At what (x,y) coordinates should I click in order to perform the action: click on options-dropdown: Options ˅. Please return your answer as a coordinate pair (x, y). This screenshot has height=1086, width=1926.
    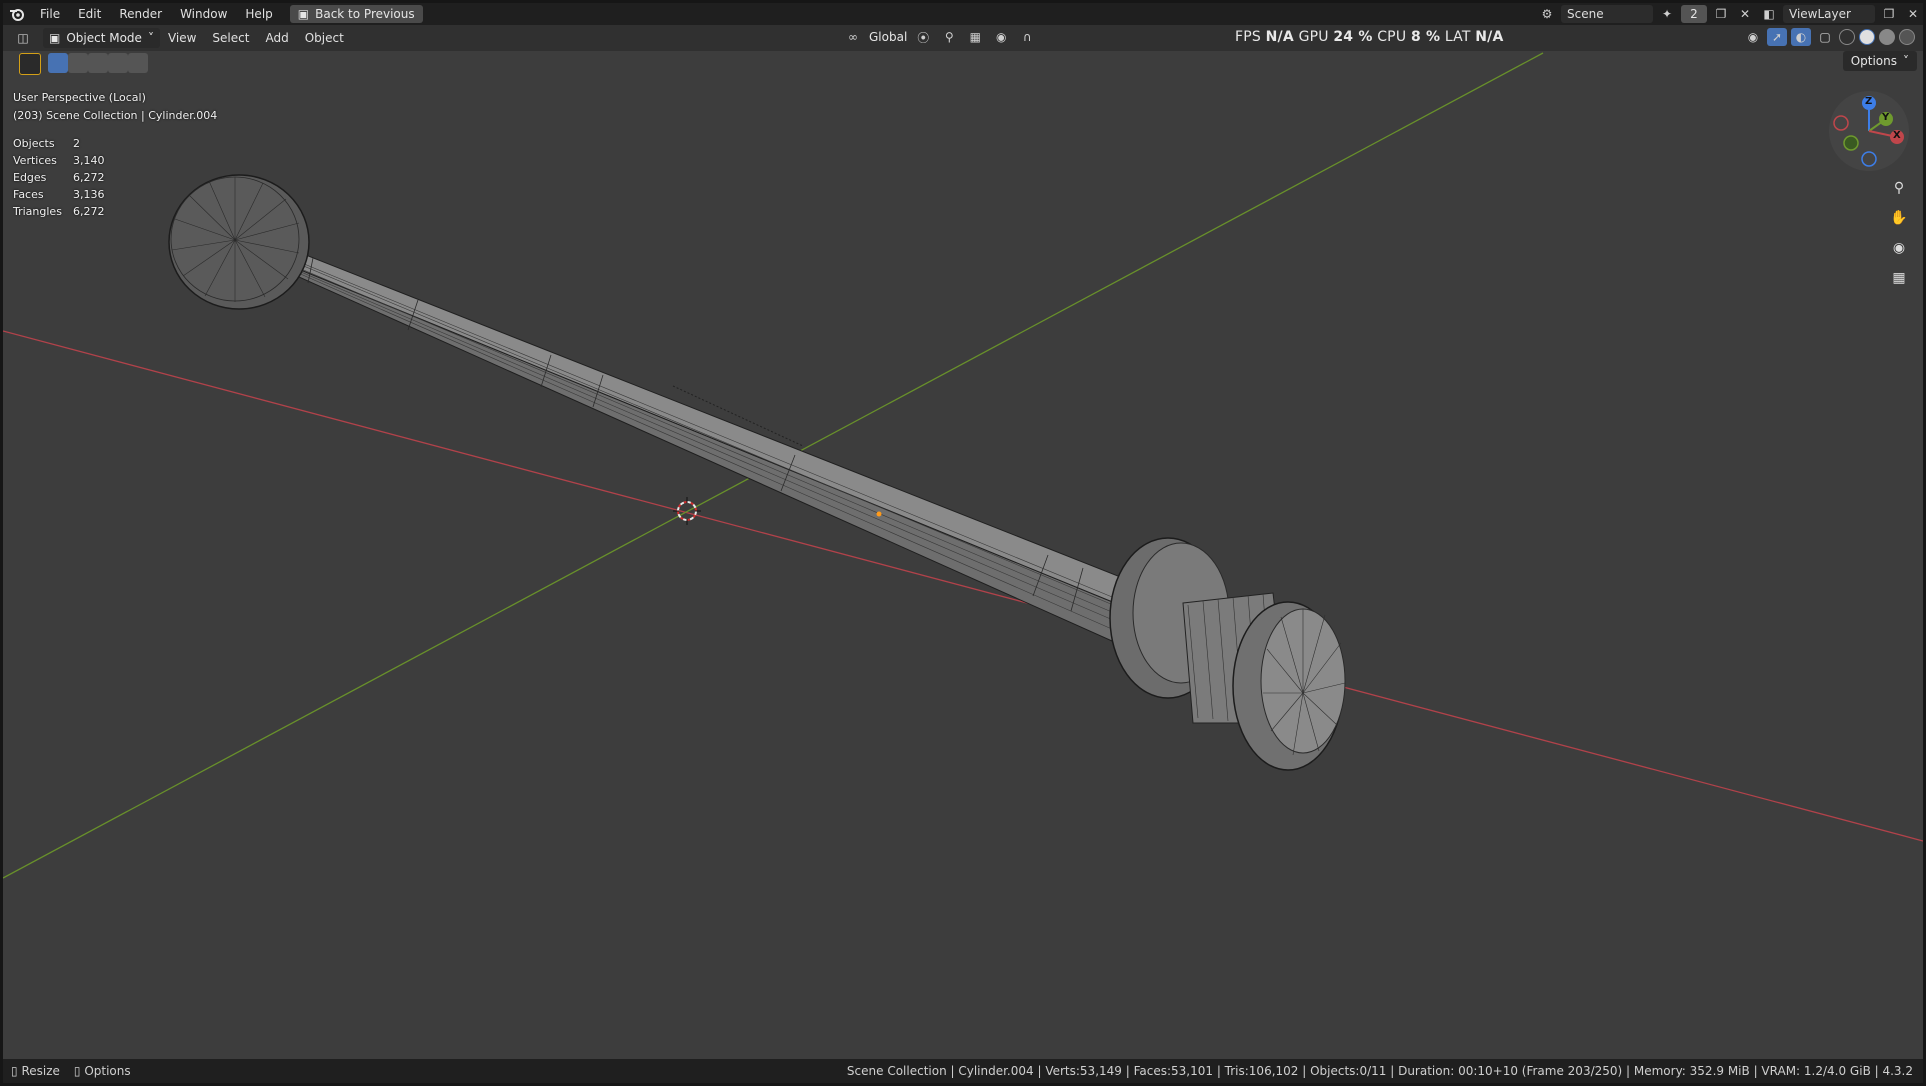
    Looking at the image, I should click on (1879, 61).